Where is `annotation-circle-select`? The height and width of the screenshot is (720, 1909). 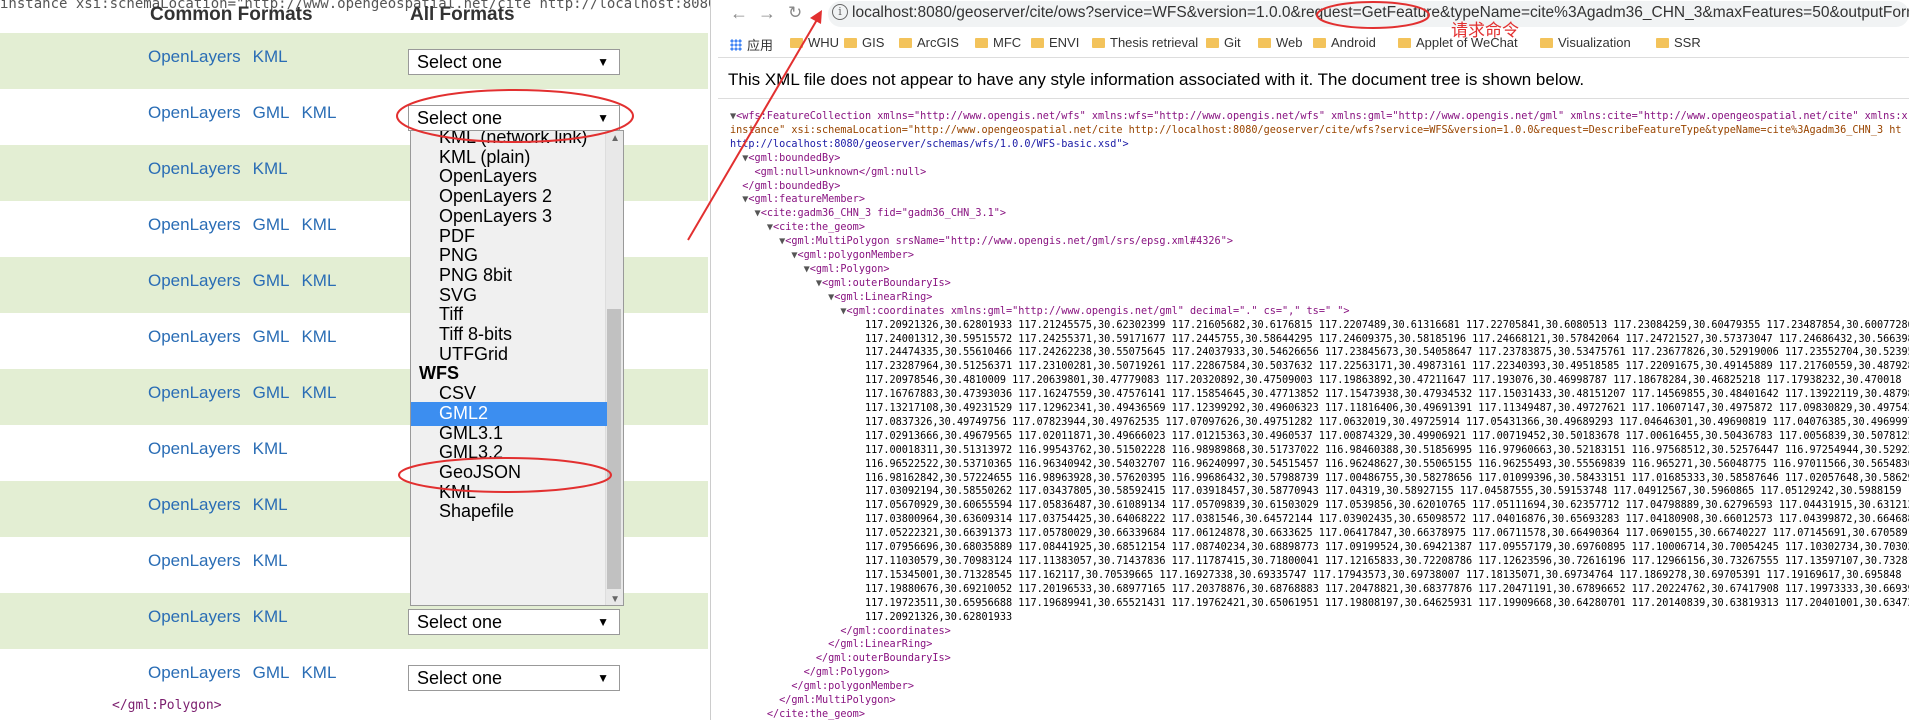
annotation-circle-select is located at coordinates (515, 116).